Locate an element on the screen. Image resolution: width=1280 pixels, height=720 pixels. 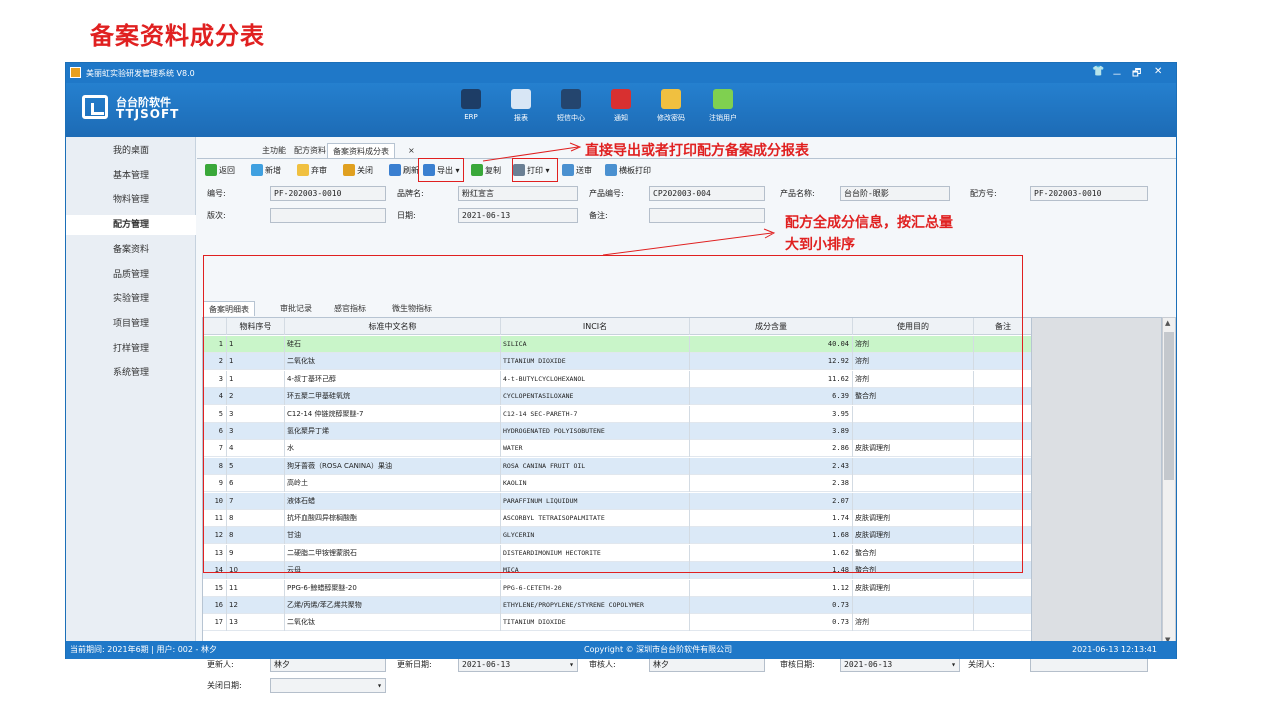
logo-mark-icon is located at coordinates (95, 107).